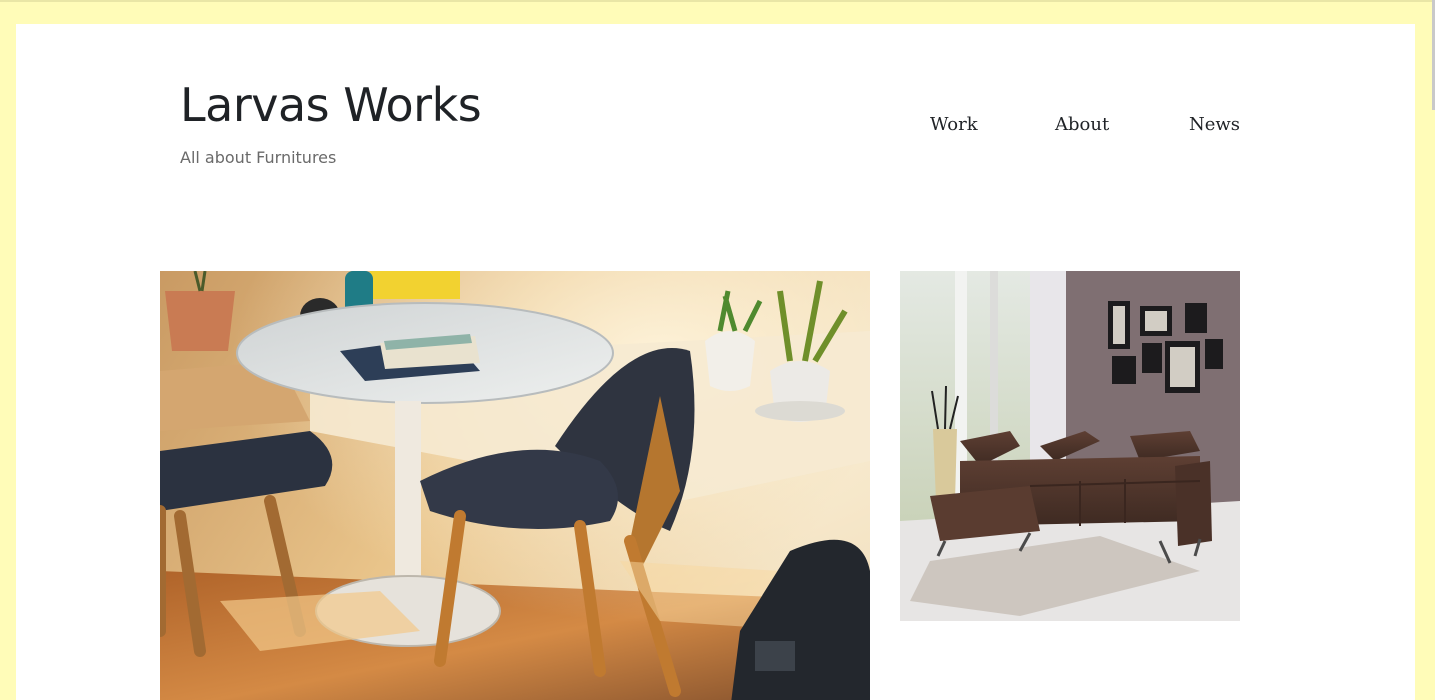 This screenshot has width=1435, height=700. Describe the element at coordinates (717, 1) in the screenshot. I see `window-top-border` at that location.